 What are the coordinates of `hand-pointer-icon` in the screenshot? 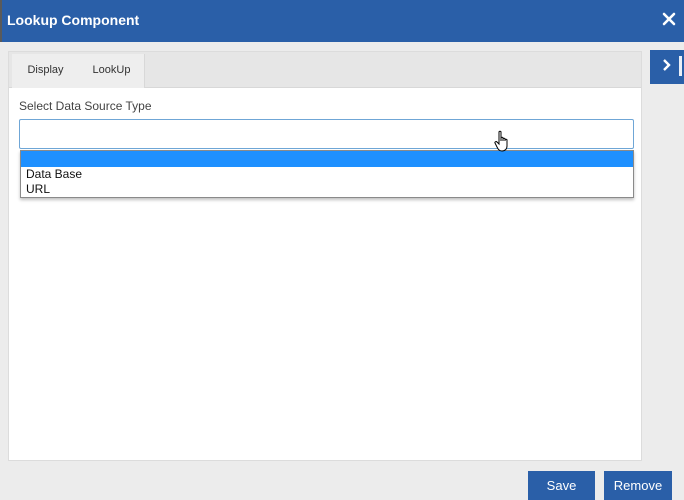 It's located at (501, 141).